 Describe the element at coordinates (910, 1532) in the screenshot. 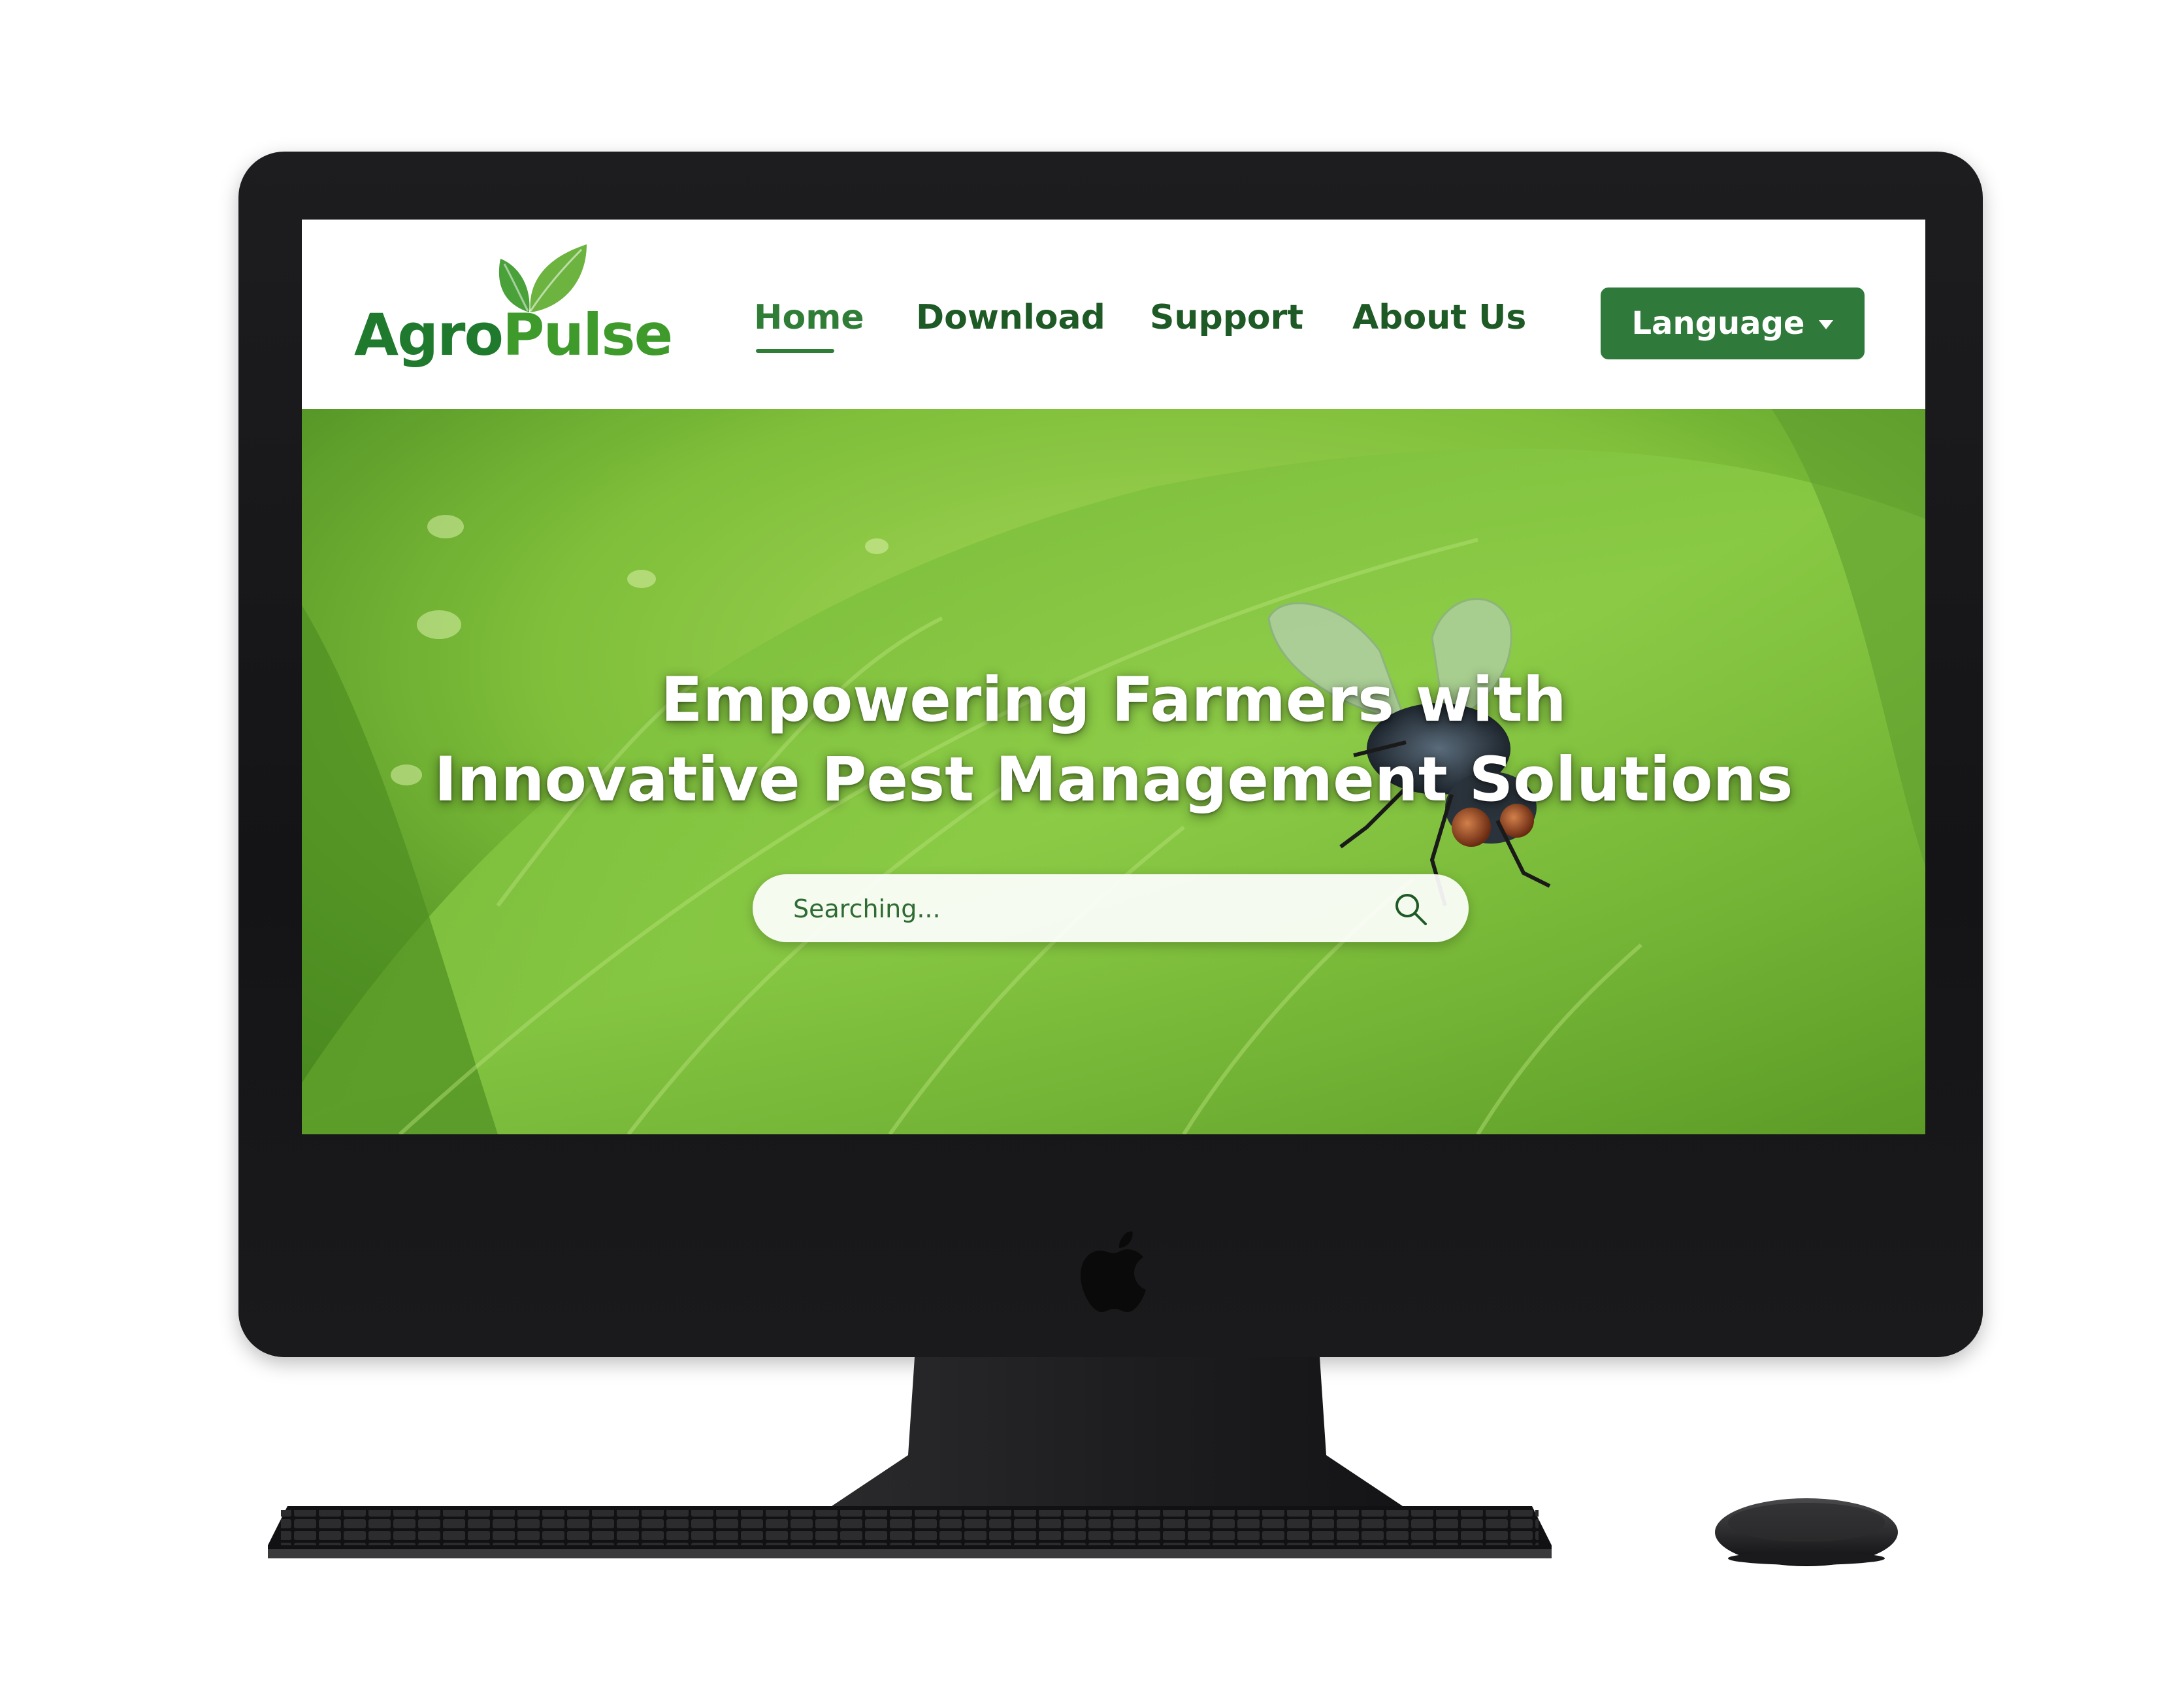

I see `keyboard` at that location.